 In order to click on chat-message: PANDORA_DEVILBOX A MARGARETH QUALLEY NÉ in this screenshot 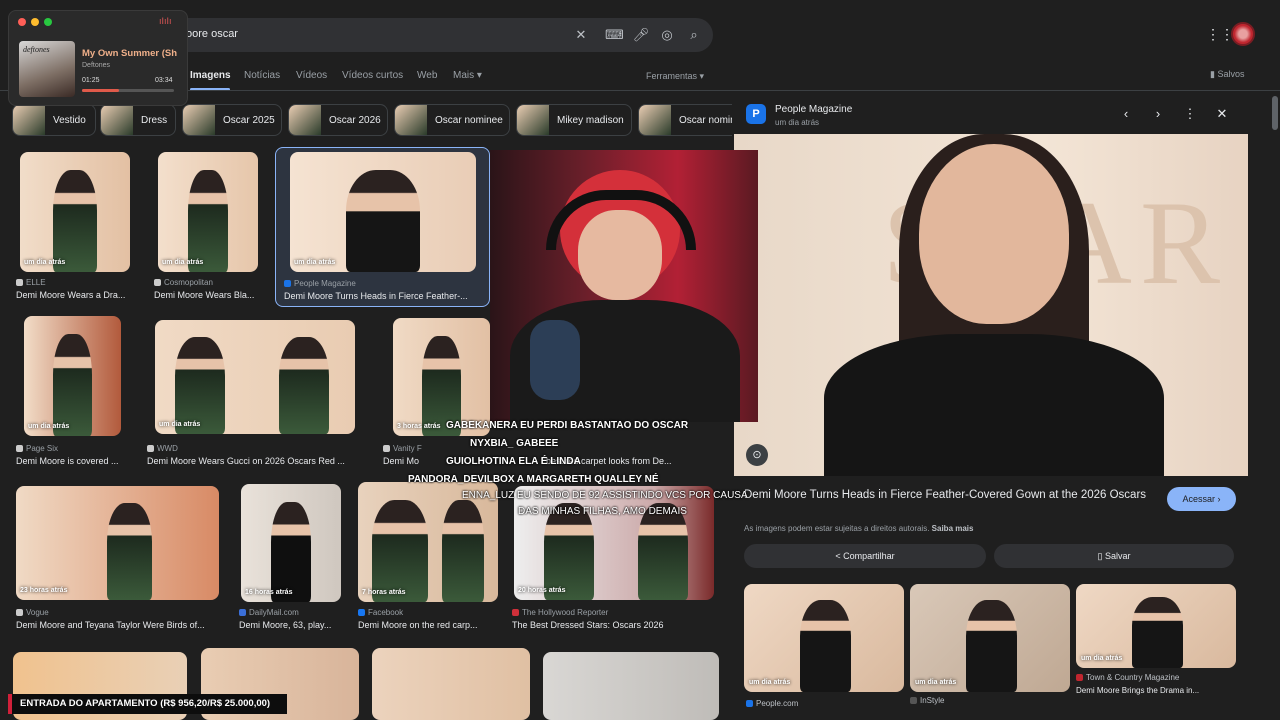, I will do `click(533, 479)`.